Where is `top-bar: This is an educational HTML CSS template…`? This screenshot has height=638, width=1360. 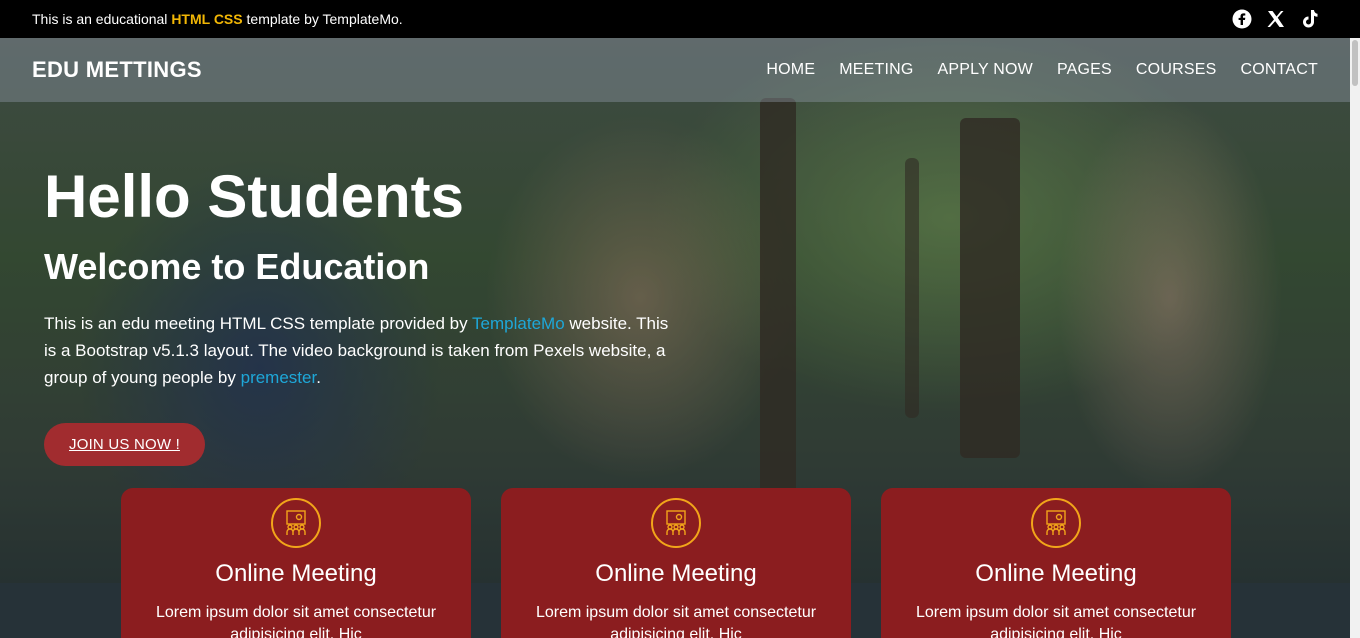
top-bar: This is an educational HTML CSS template… is located at coordinates (680, 19).